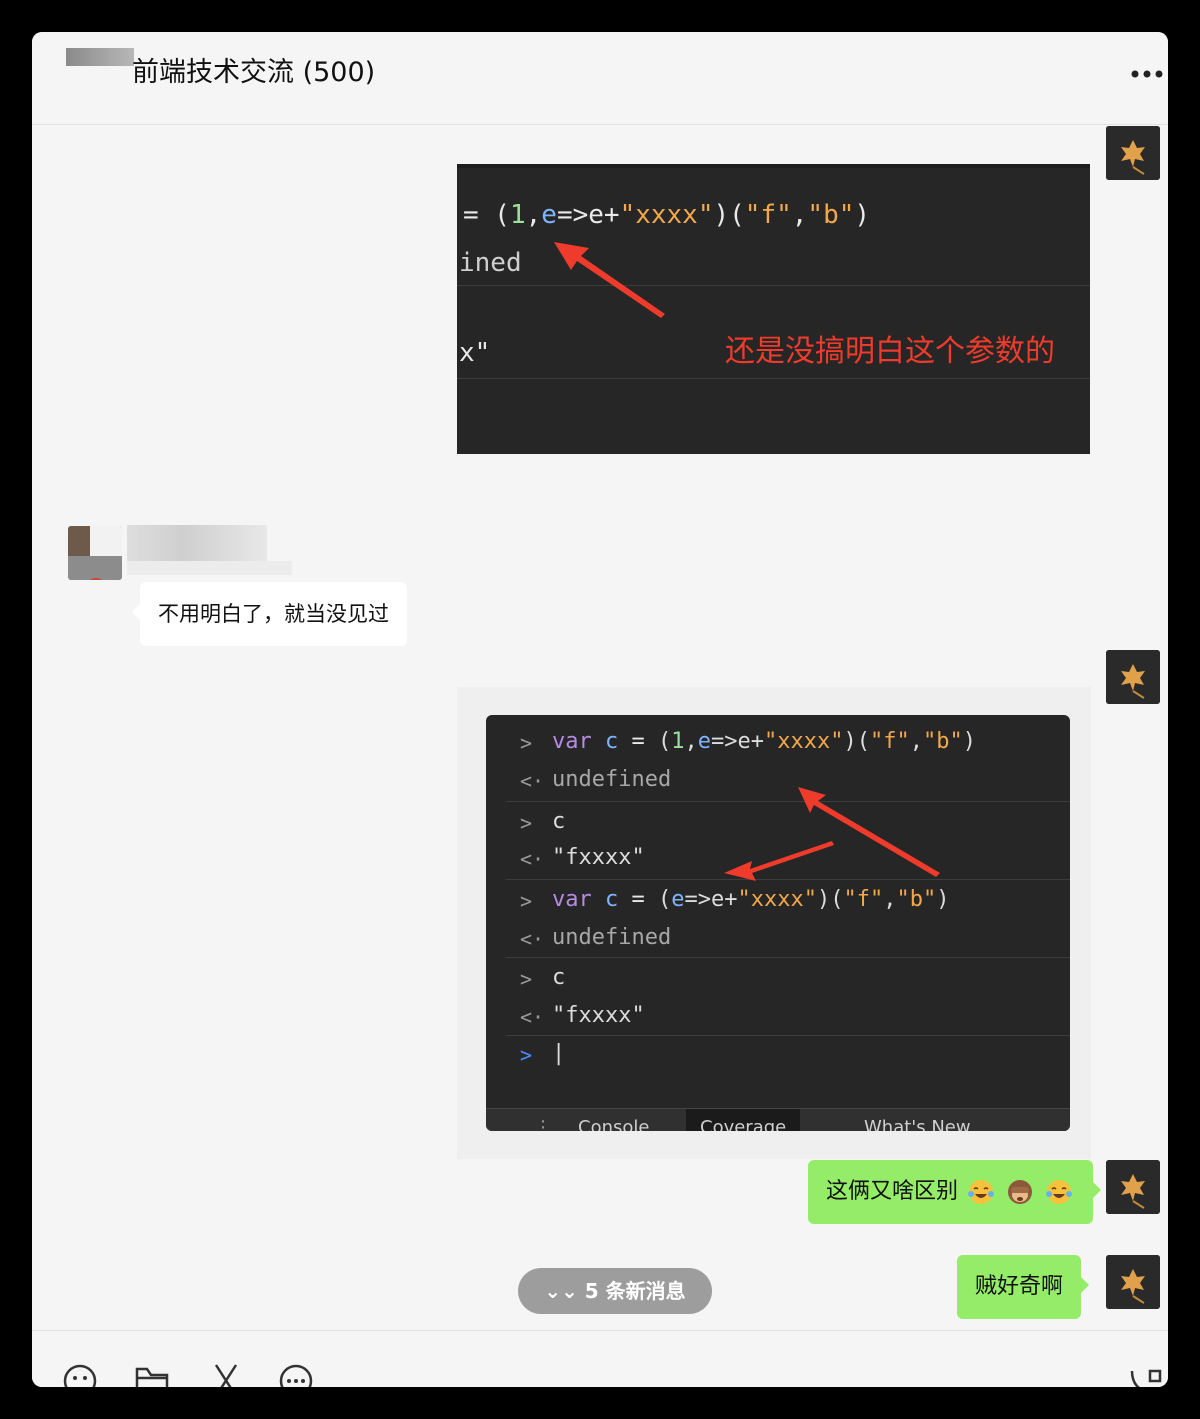 The width and height of the screenshot is (1200, 1419). I want to click on new-messages-label: 5 条新消息, so click(635, 1291).